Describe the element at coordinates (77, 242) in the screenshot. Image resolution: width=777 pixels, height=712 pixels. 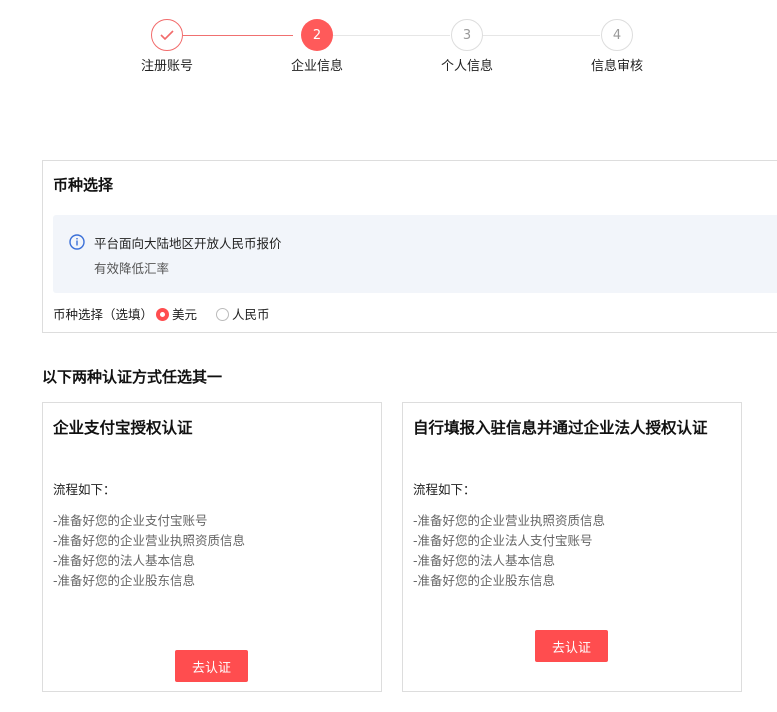
I see `info-icon` at that location.